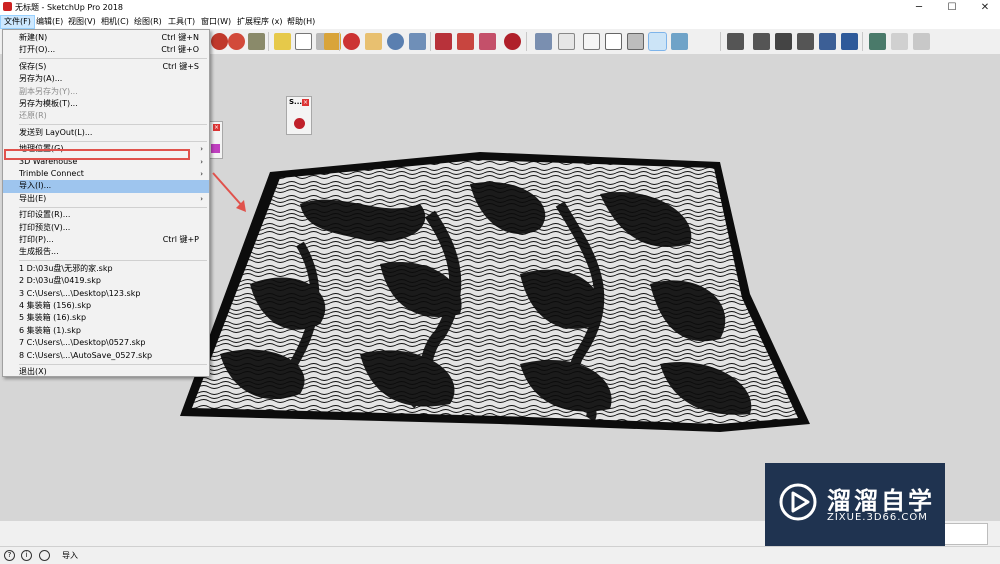 This screenshot has height=564, width=1000. I want to click on hidden-line-icon, so click(635, 41).